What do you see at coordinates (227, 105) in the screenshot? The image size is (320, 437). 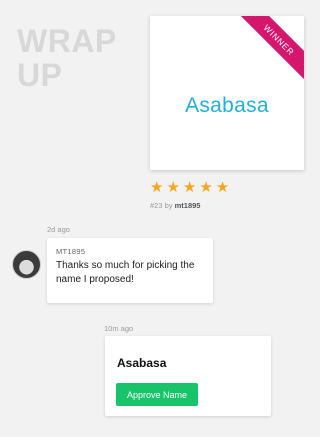 I see `winner-name: Asabasa` at bounding box center [227, 105].